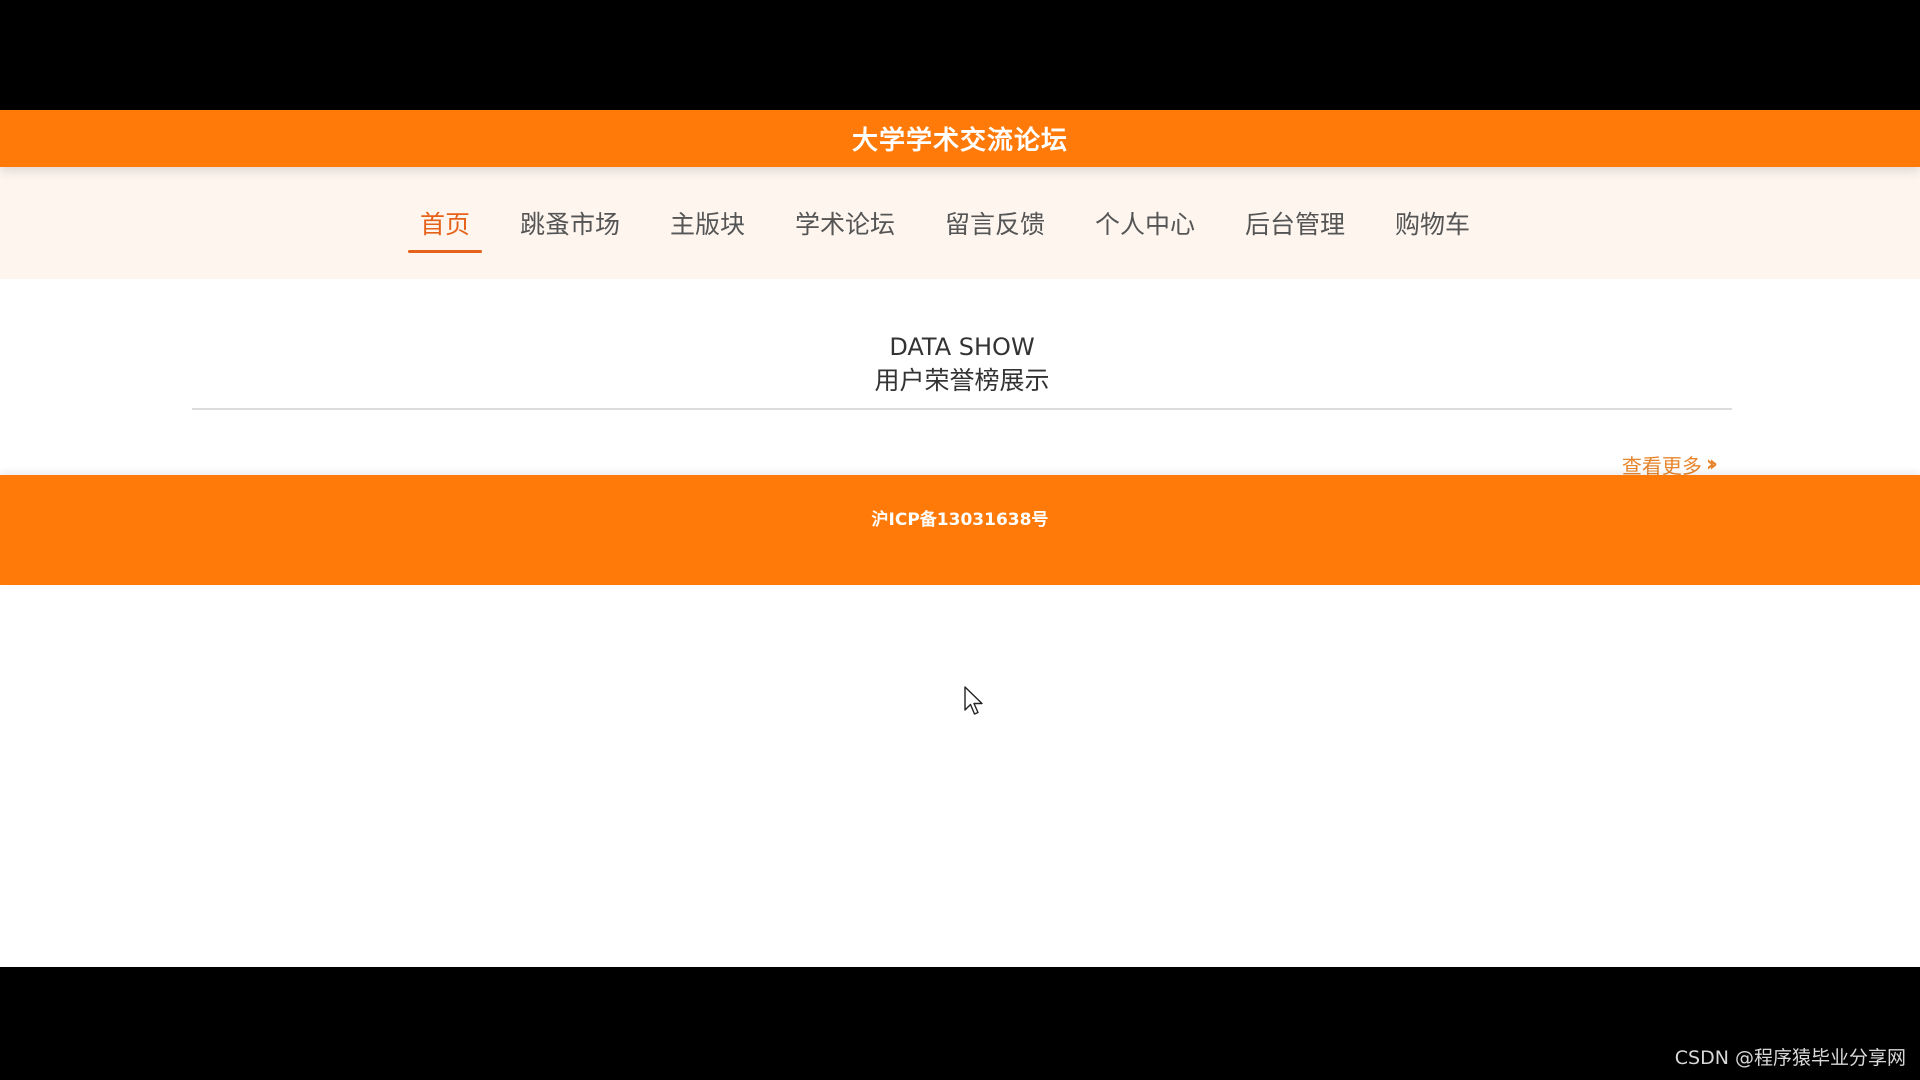 Image resolution: width=1920 pixels, height=1080 pixels. Describe the element at coordinates (1790, 1058) in the screenshot. I see `watermark: CSDN @程序猿毕业分享网` at that location.